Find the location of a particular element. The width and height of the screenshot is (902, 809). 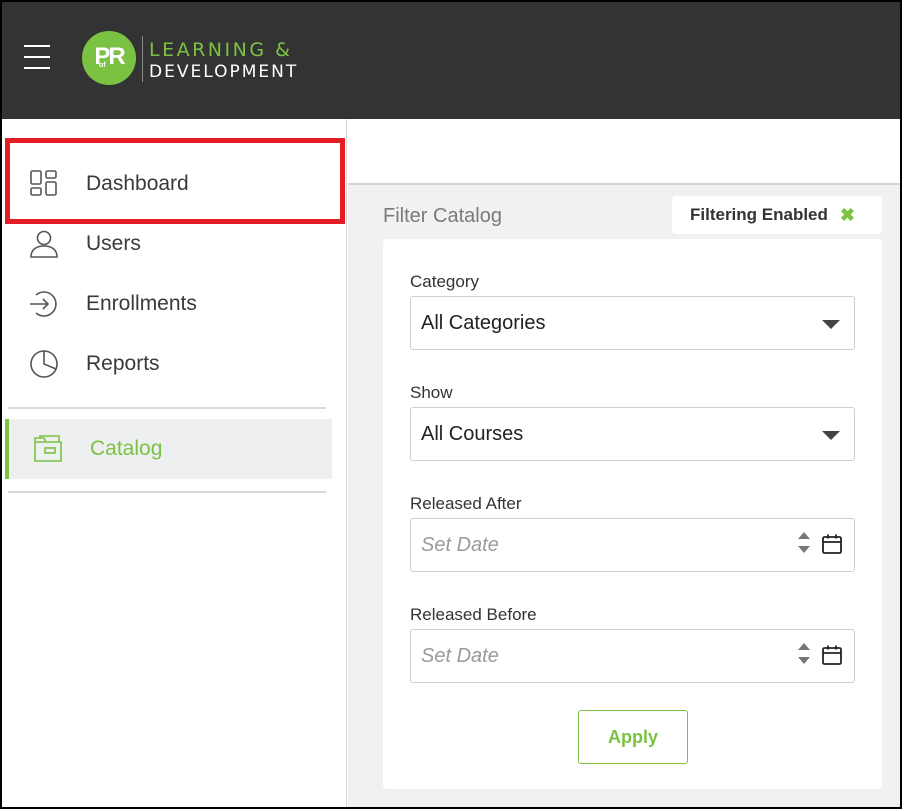

released-before-label: Released Before is located at coordinates (473, 614).